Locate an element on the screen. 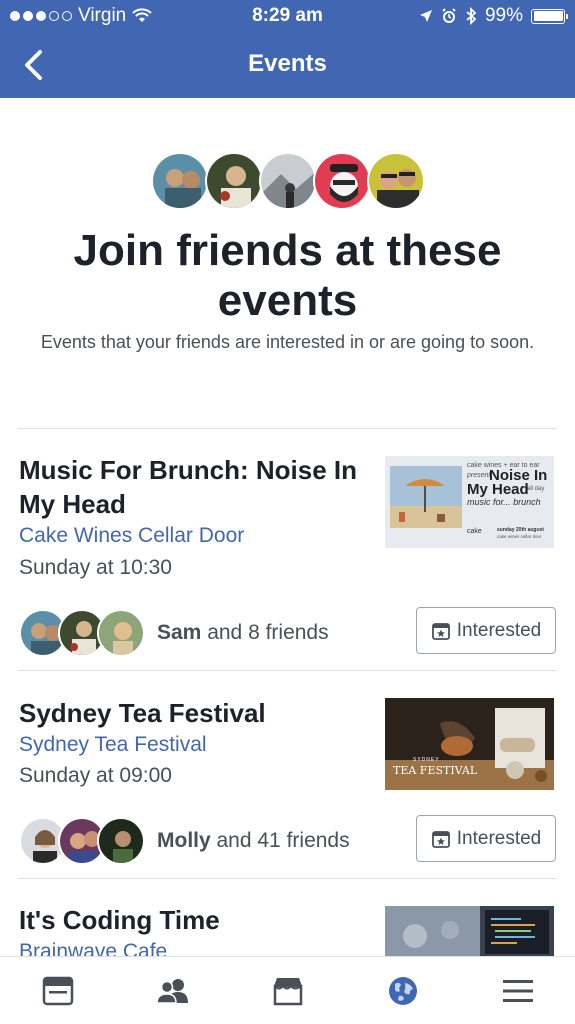  news-feed-icon is located at coordinates (57, 990).